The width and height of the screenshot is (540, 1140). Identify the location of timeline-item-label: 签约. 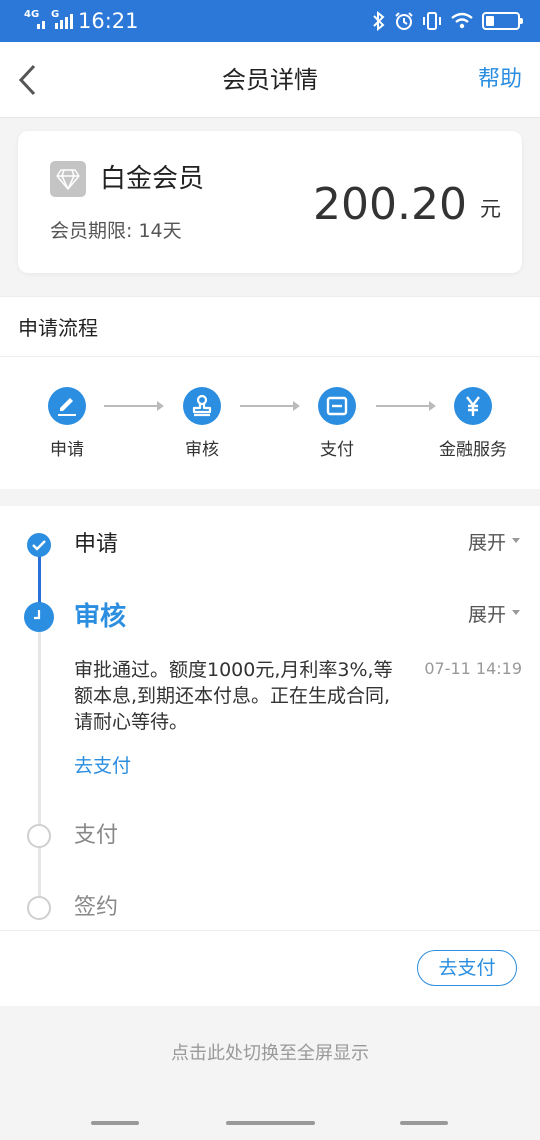
(96, 907).